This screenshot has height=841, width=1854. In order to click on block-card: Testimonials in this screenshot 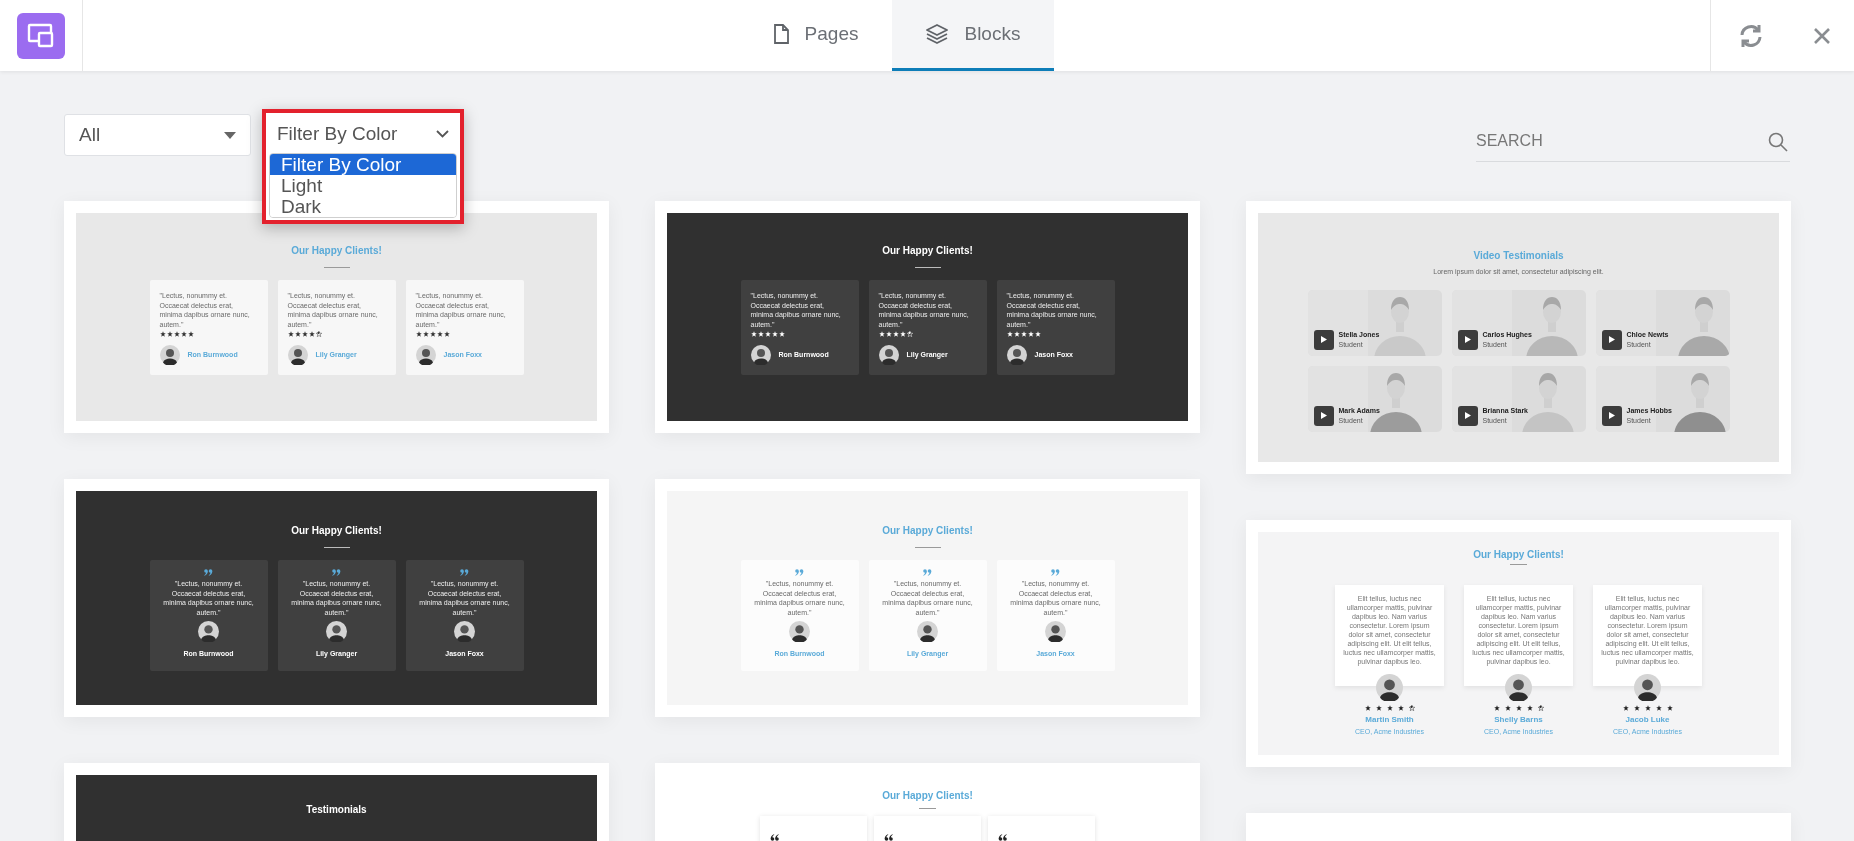, I will do `click(336, 801)`.